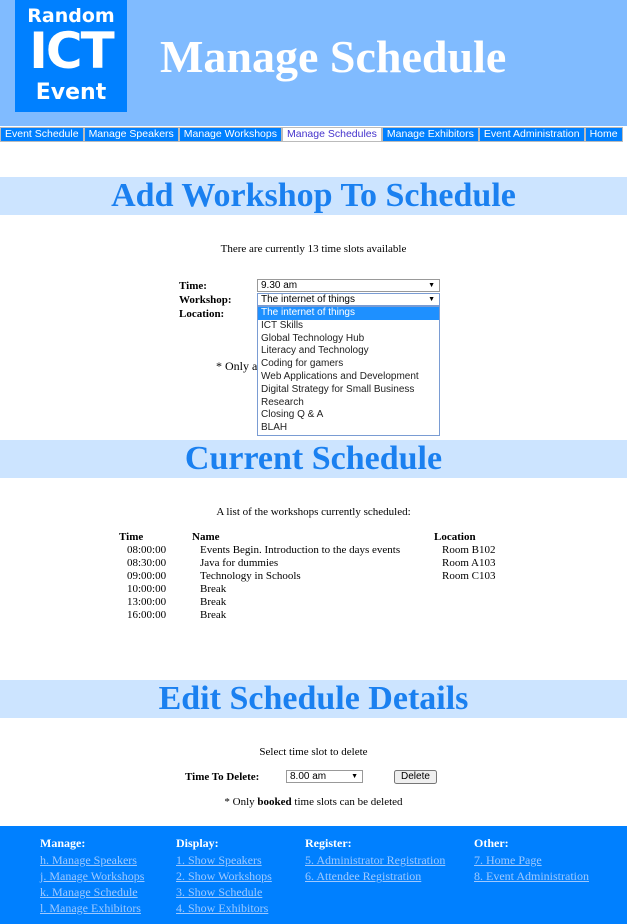 The height and width of the screenshot is (924, 627). I want to click on time-select: 9.30 am ▼, so click(348, 285).